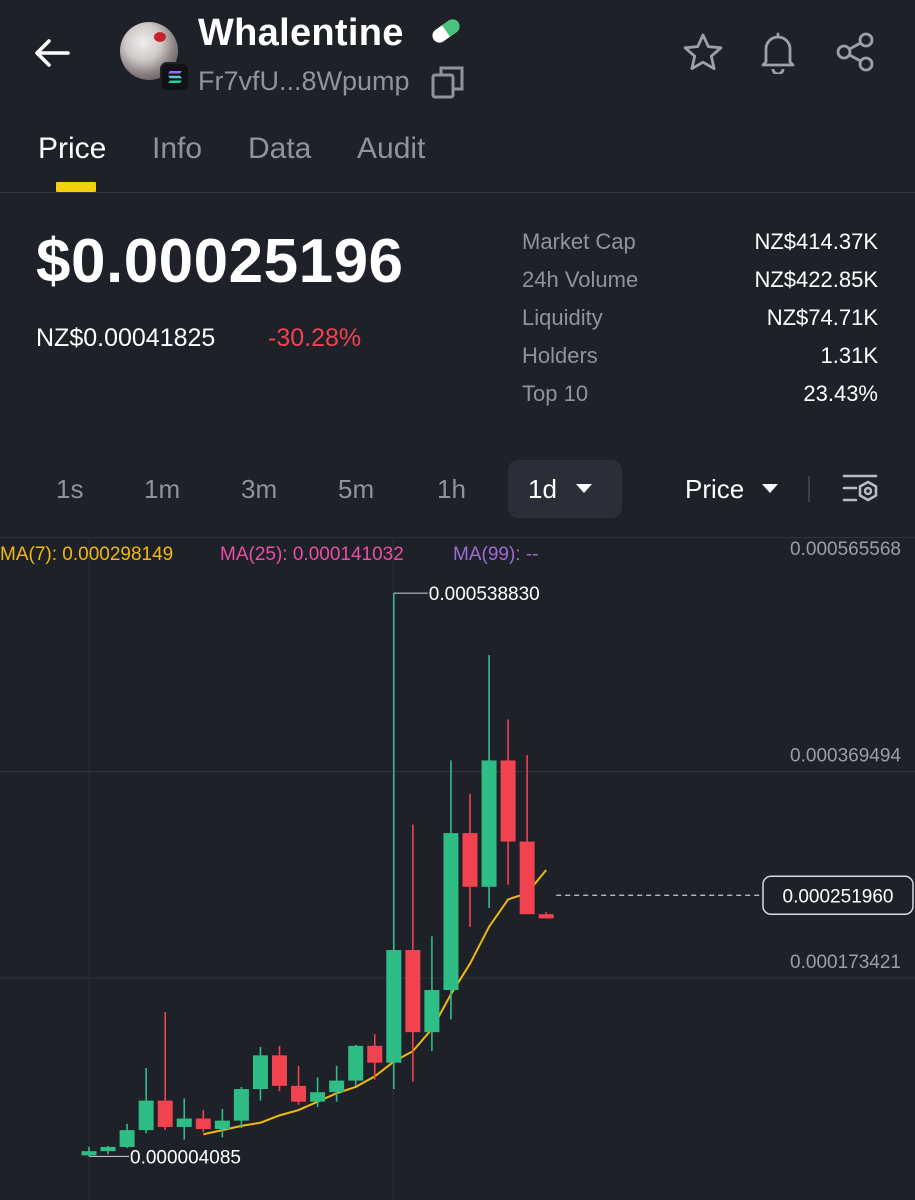 The height and width of the screenshot is (1200, 915). What do you see at coordinates (279, 149) in the screenshot?
I see `tab-data: Data` at bounding box center [279, 149].